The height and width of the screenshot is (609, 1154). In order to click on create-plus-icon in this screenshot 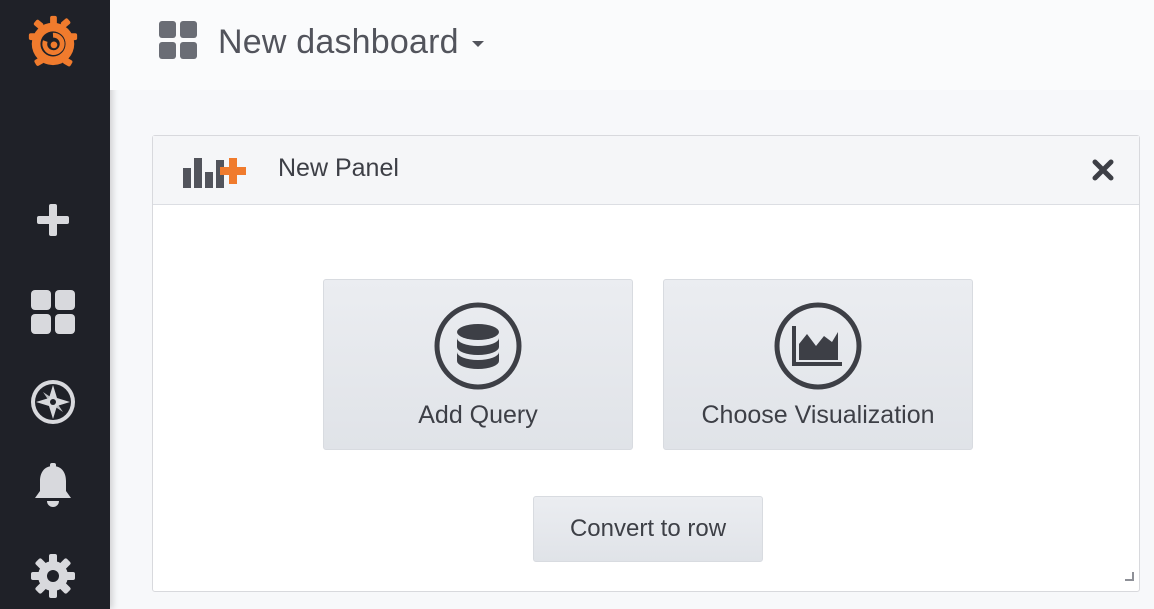, I will do `click(53, 220)`.